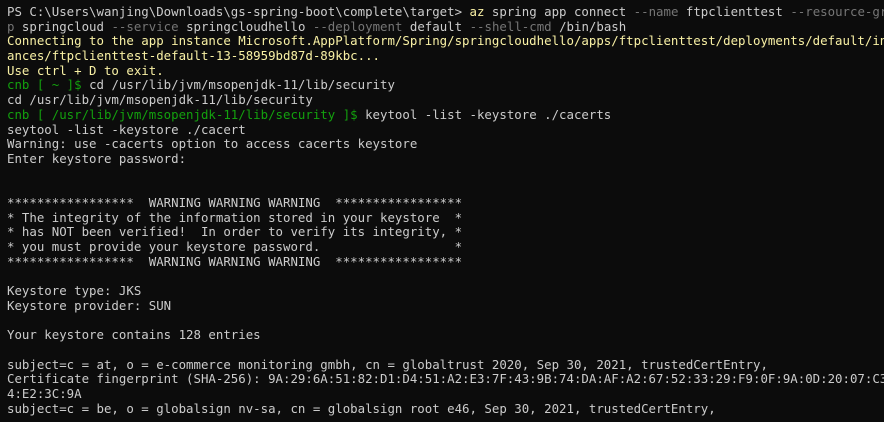  What do you see at coordinates (66, 26) in the screenshot?
I see `terminal-text-segment: springcloud` at bounding box center [66, 26].